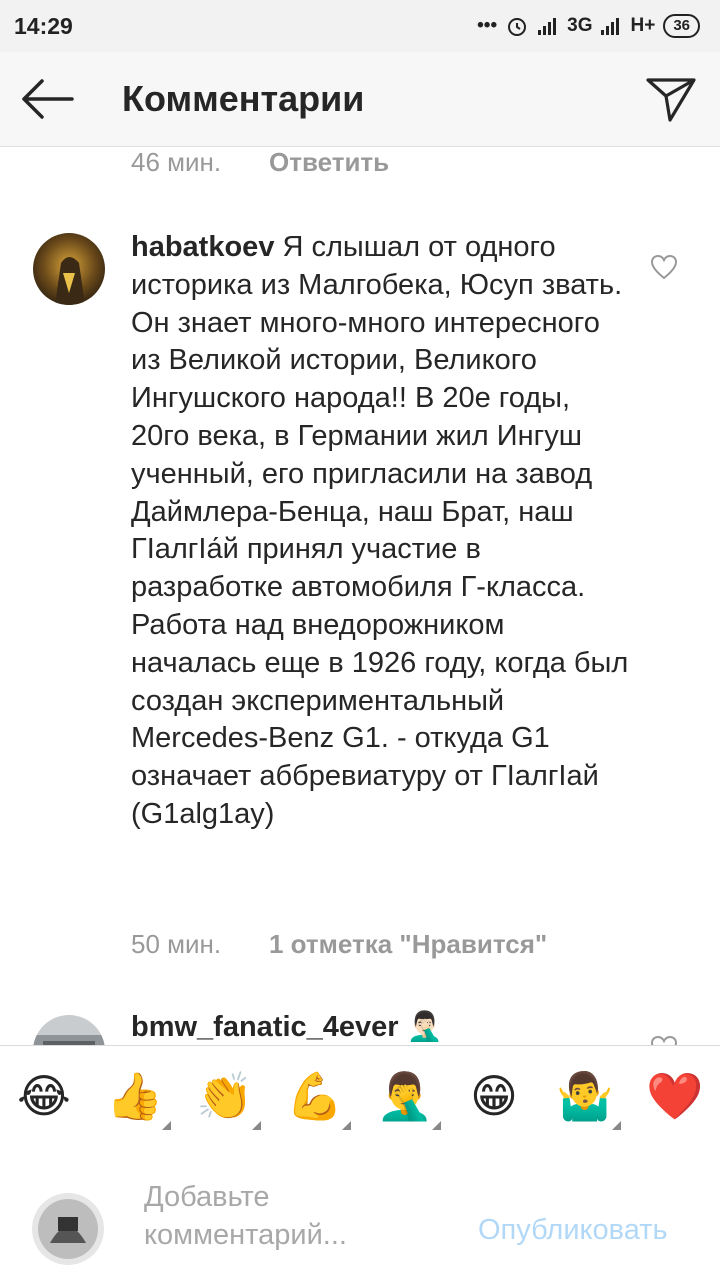 The width and height of the screenshot is (720, 1280). I want to click on username-emoji: 🤦🏻‍♂️, so click(424, 1027).